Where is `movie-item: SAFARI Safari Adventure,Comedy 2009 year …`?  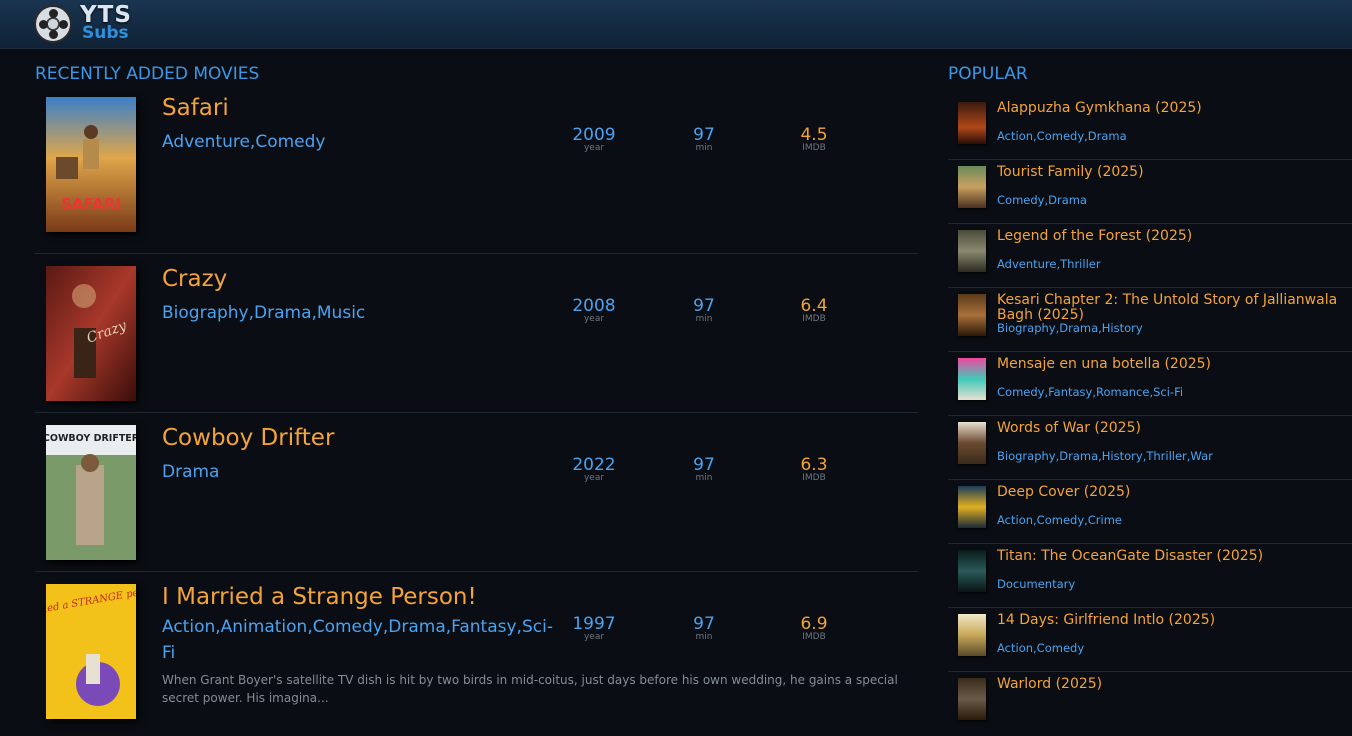
movie-item: SAFARI Safari Adventure,Comedy 2009 year … is located at coordinates (476, 174).